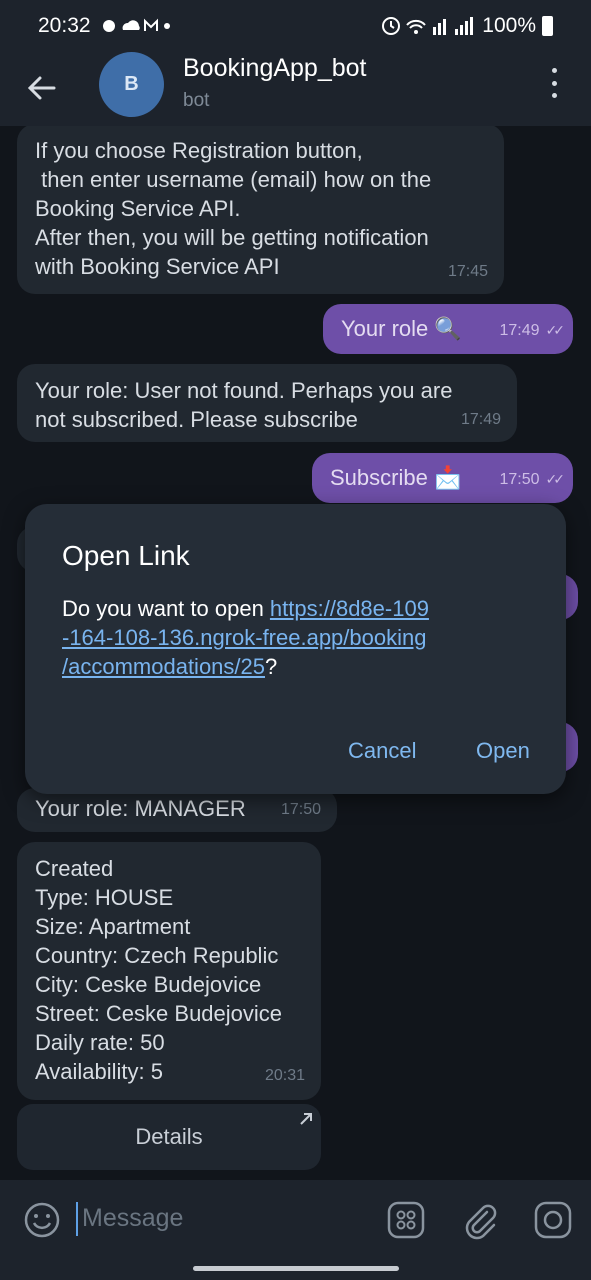 The image size is (591, 1280). What do you see at coordinates (295, 1230) in the screenshot?
I see `message-input-bar: Message` at bounding box center [295, 1230].